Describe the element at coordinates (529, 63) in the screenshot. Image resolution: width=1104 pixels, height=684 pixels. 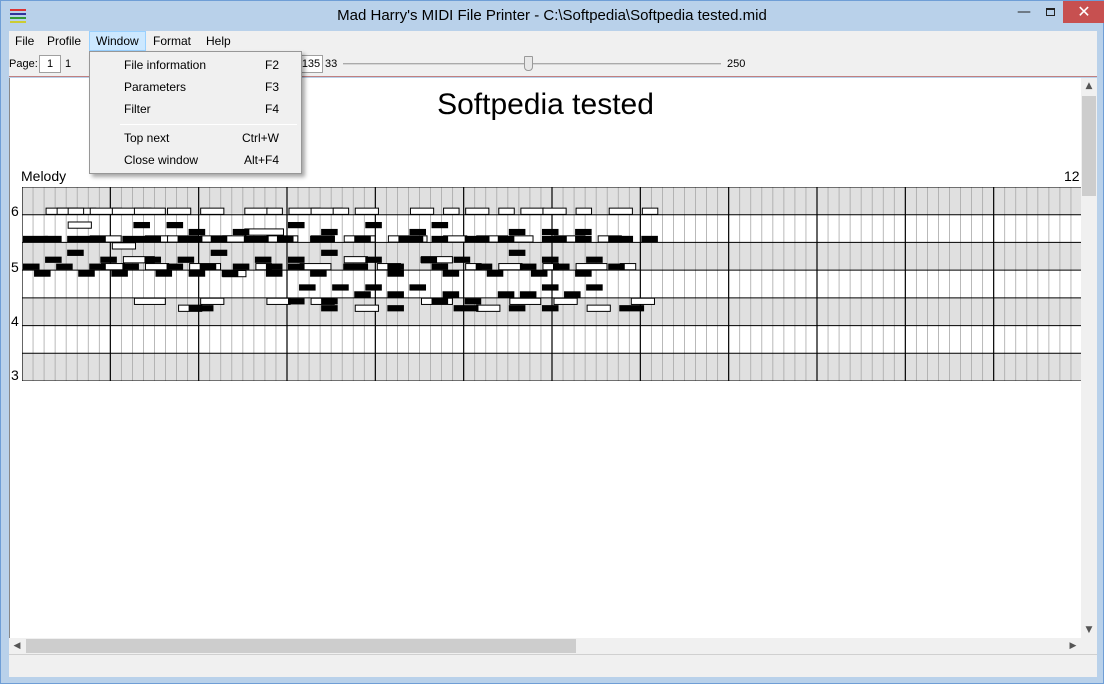
I see `zoom-slider-thumb` at that location.